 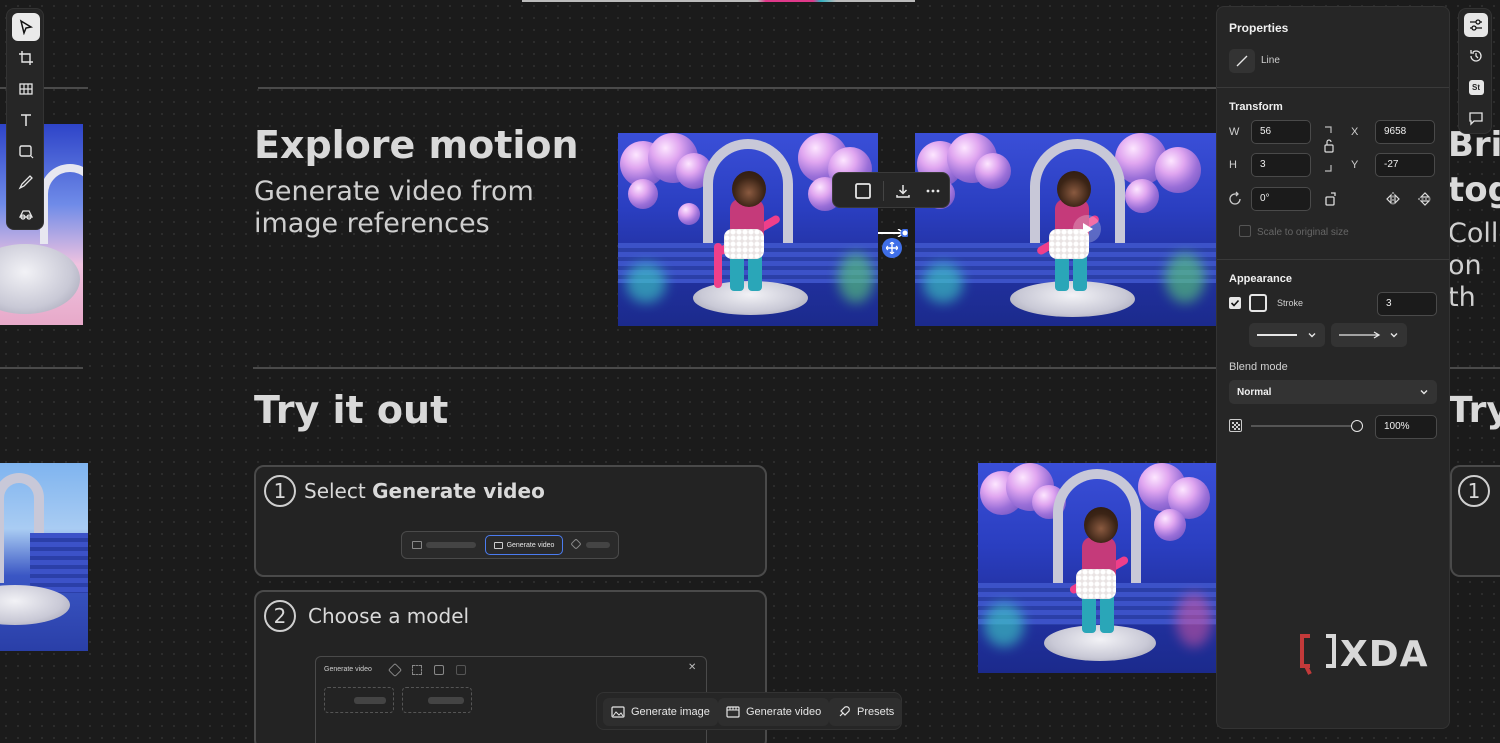 I want to click on section-heading-explore-motion: Explore motion, so click(x=416, y=145).